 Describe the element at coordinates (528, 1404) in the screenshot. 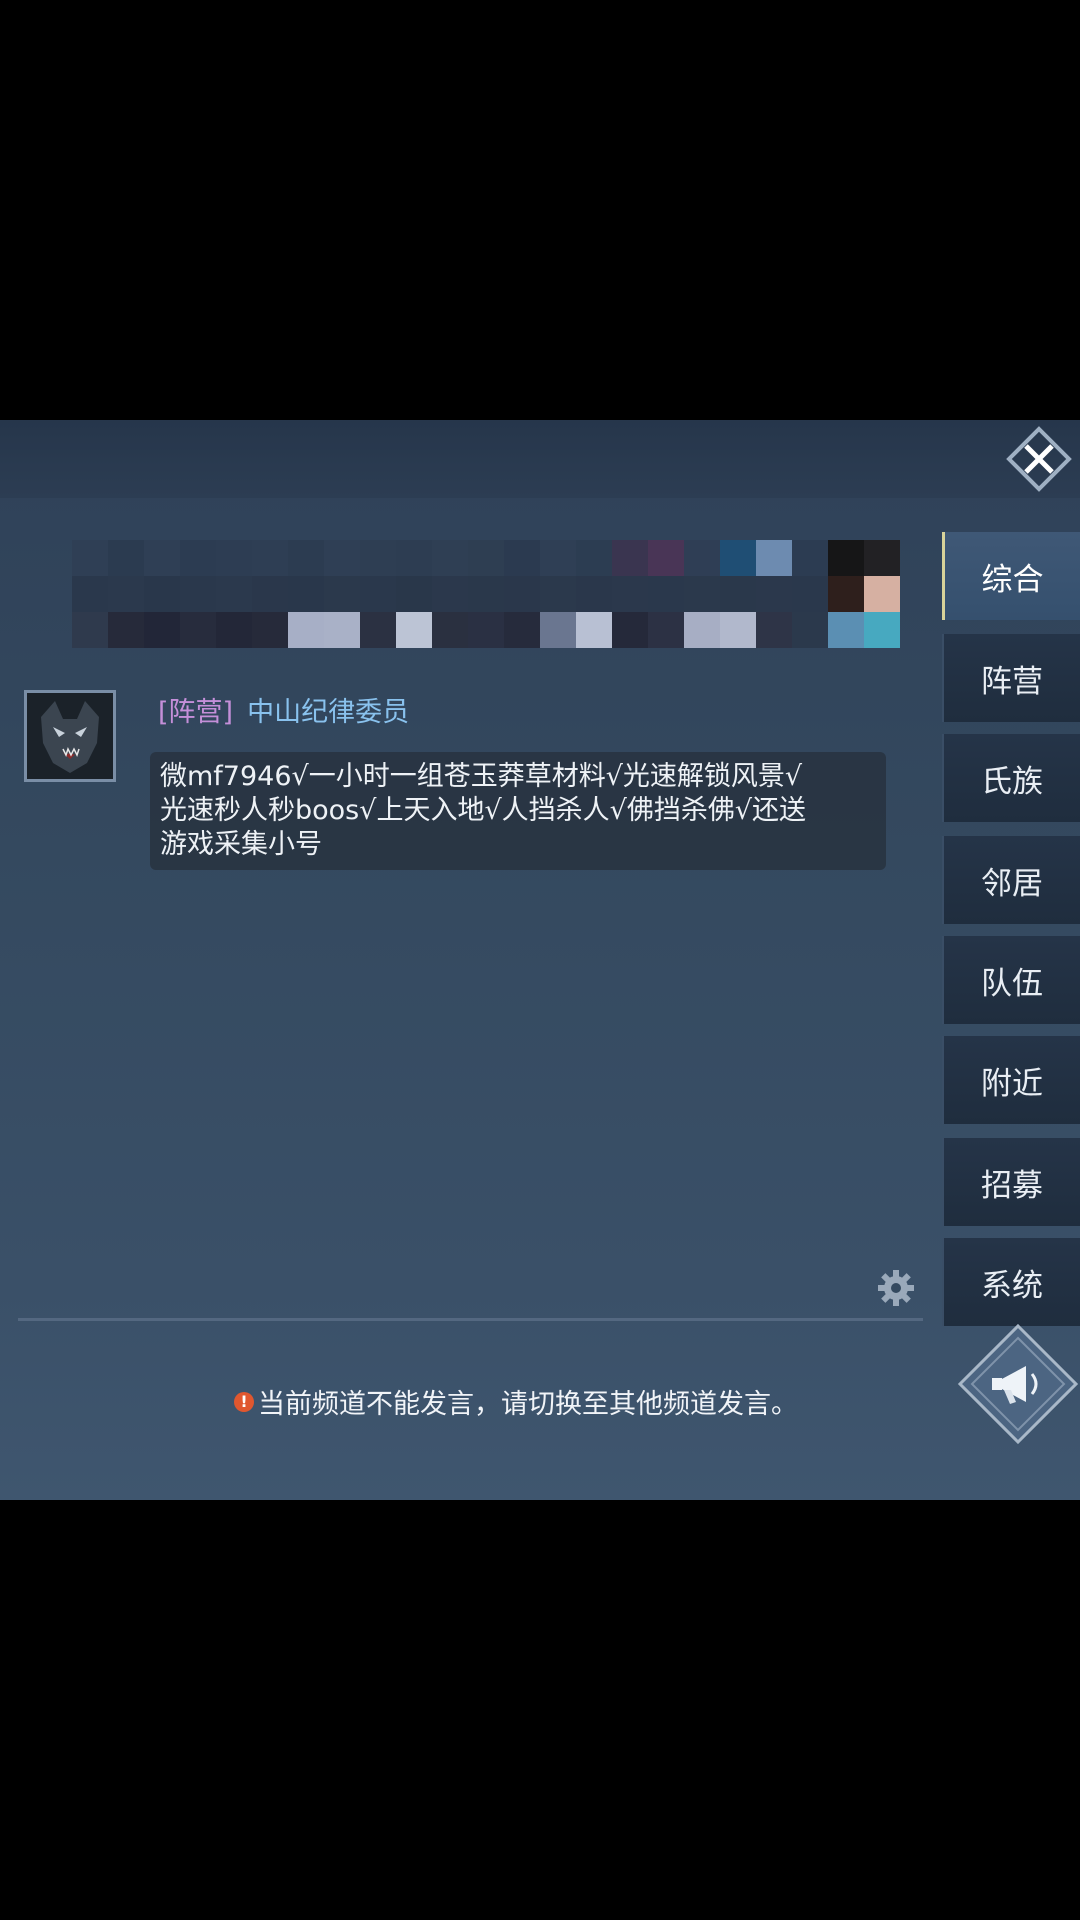

I see `notice-text: 当前频道不能发言，请切换至其他频道发言。` at that location.